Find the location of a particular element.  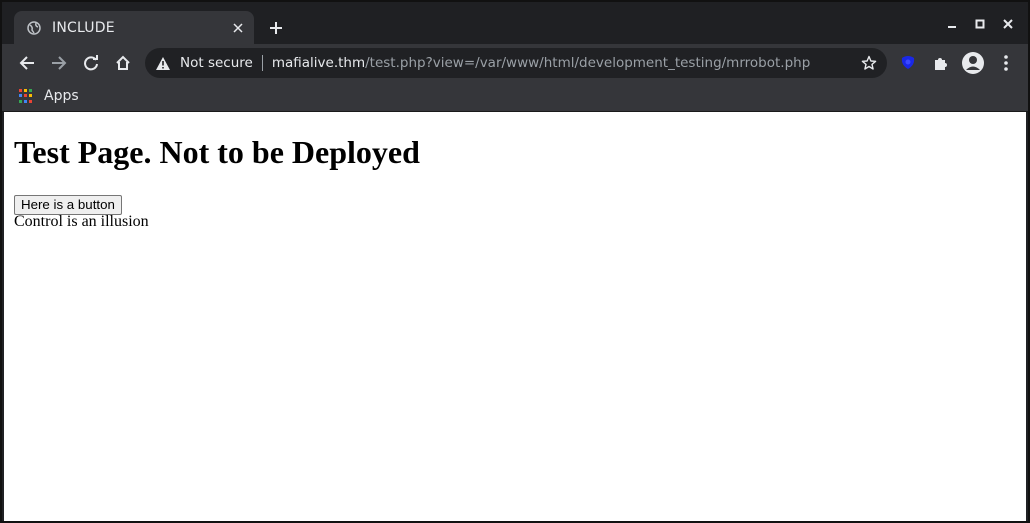

bookmark-star-icon is located at coordinates (869, 63).